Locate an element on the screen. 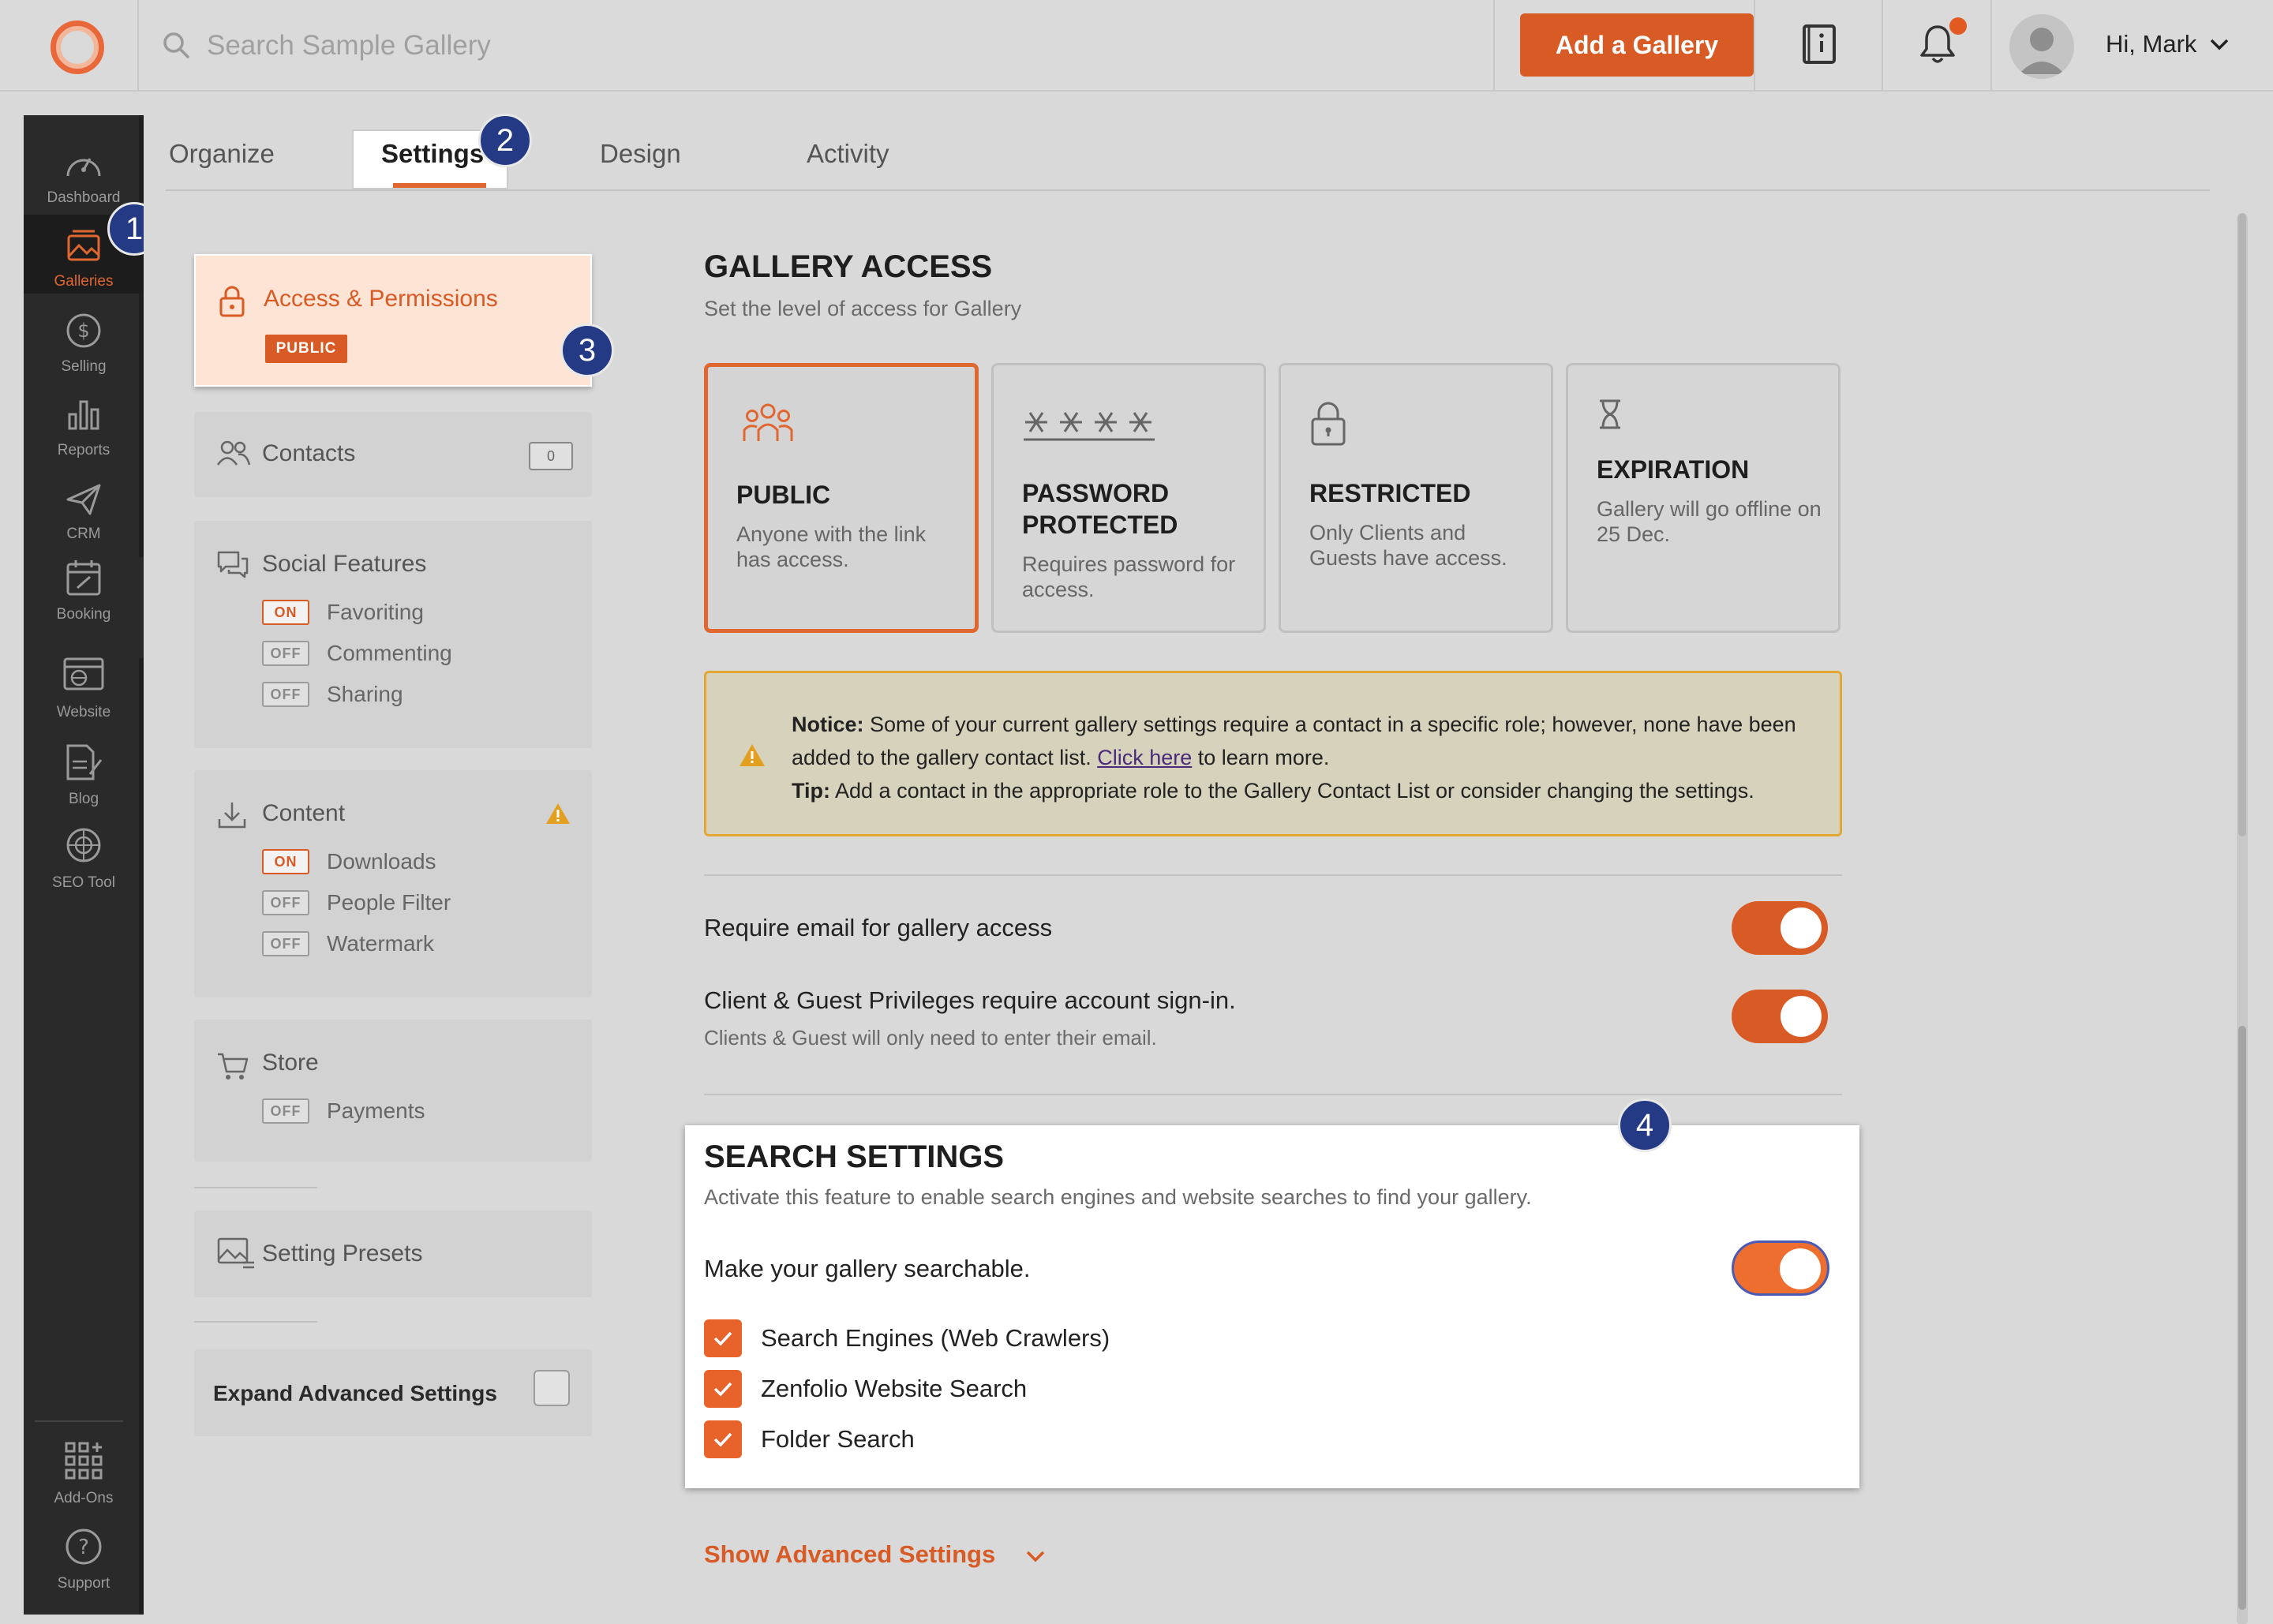 This screenshot has width=2273, height=1624. scrollbar-thumb is located at coordinates (2242, 1318).